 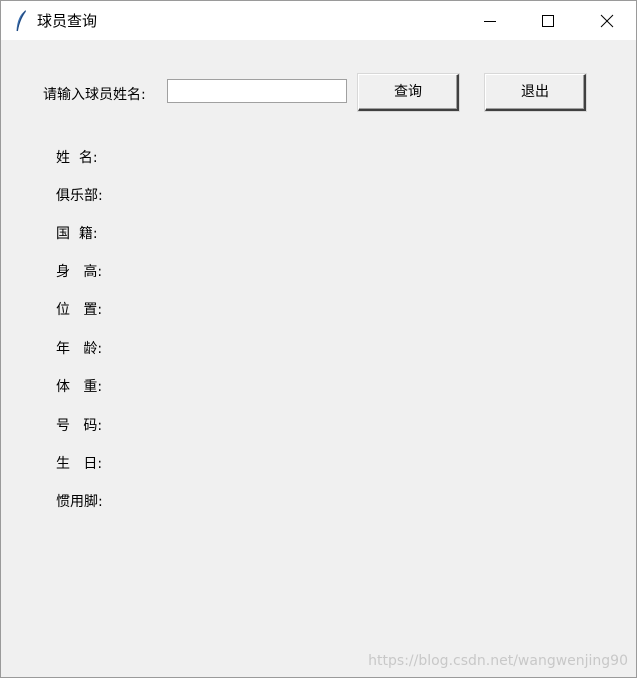 I want to click on field-label-nationality: 国 籍:, so click(x=77, y=234).